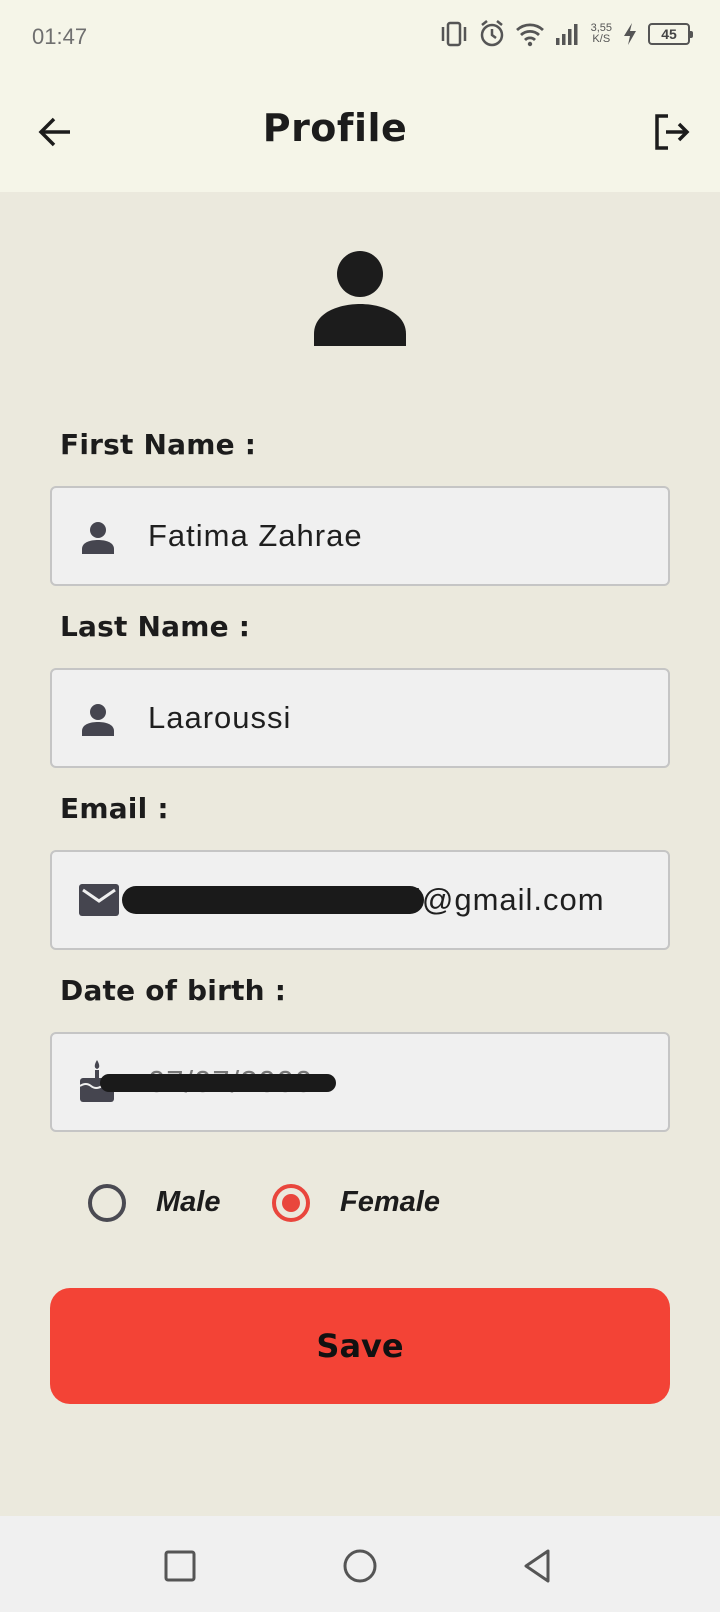 This screenshot has height=1612, width=720. I want to click on mail-icon, so click(99, 900).